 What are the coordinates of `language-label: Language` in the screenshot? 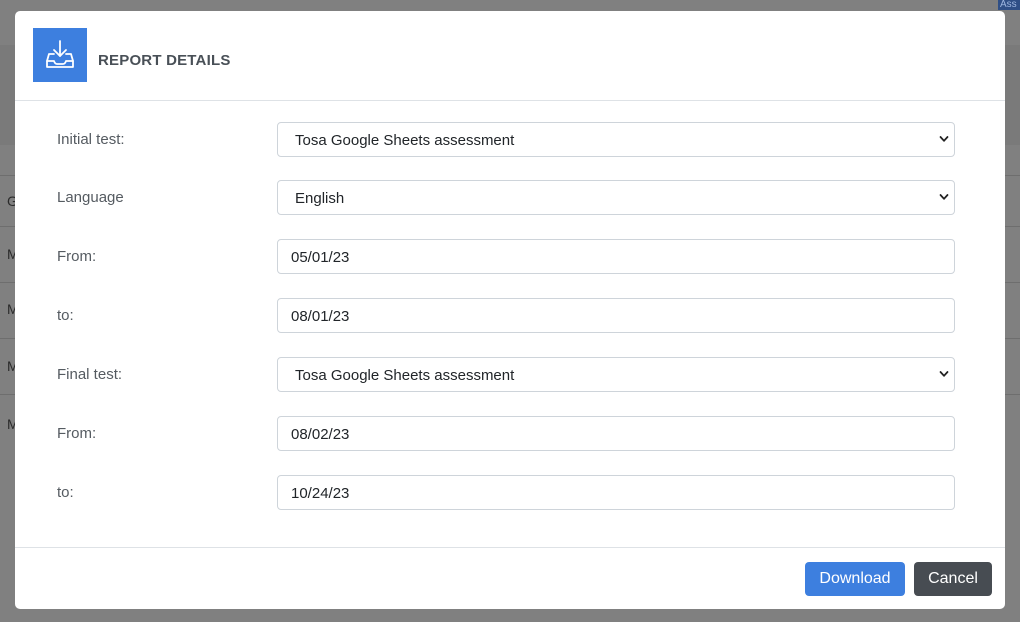 It's located at (90, 197).